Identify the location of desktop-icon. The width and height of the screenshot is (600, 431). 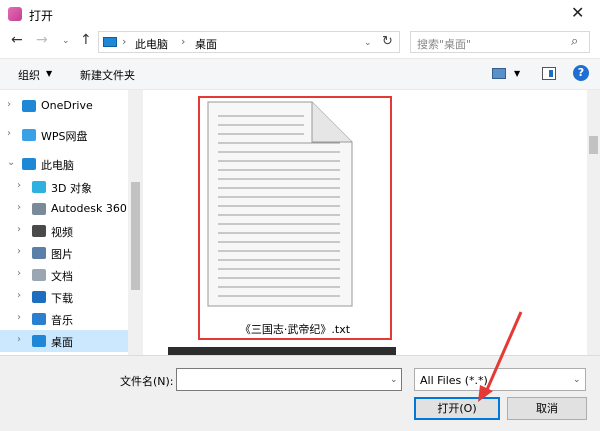
(39, 341).